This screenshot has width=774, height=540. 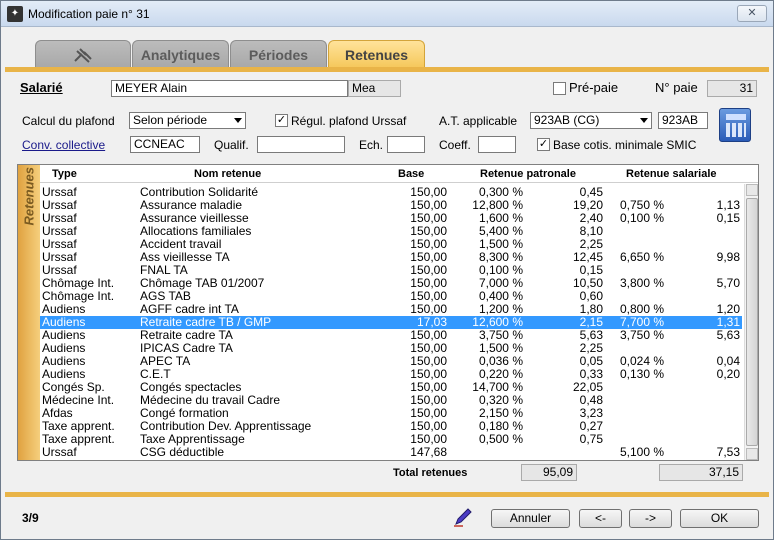 I want to click on base-smic-label: Base cotis. minimale SMIC, so click(x=625, y=145).